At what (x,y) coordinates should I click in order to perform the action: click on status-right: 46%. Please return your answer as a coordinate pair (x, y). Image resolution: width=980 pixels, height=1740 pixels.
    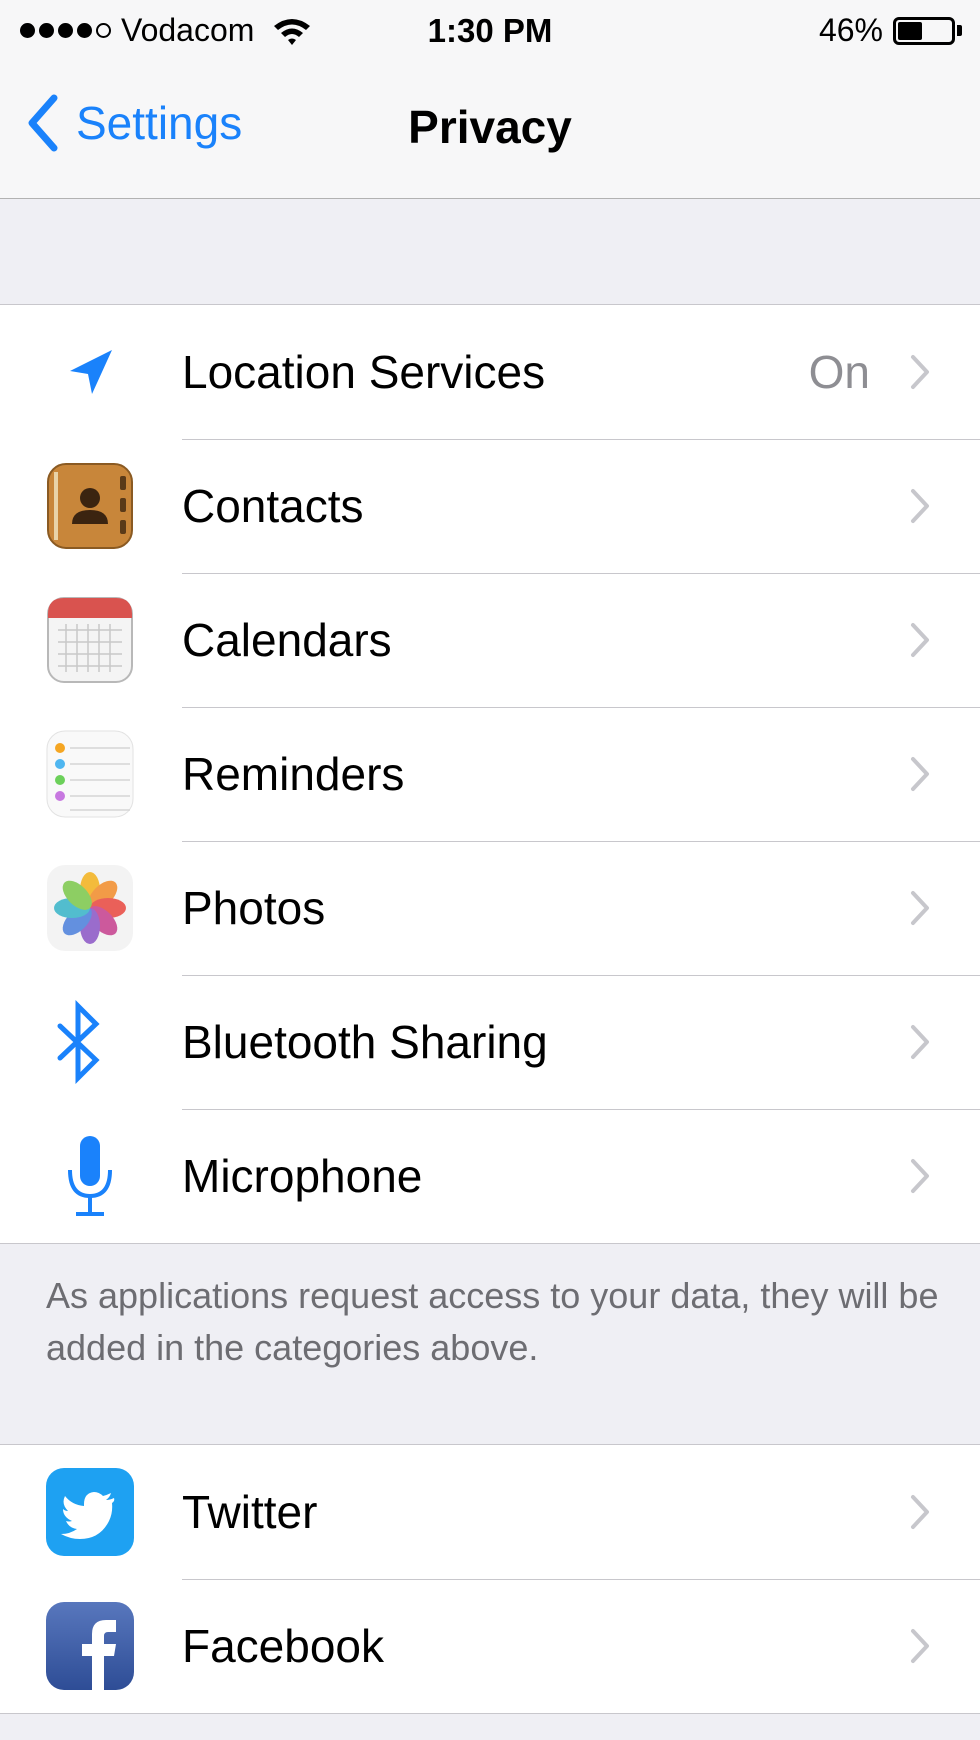
    Looking at the image, I should click on (890, 30).